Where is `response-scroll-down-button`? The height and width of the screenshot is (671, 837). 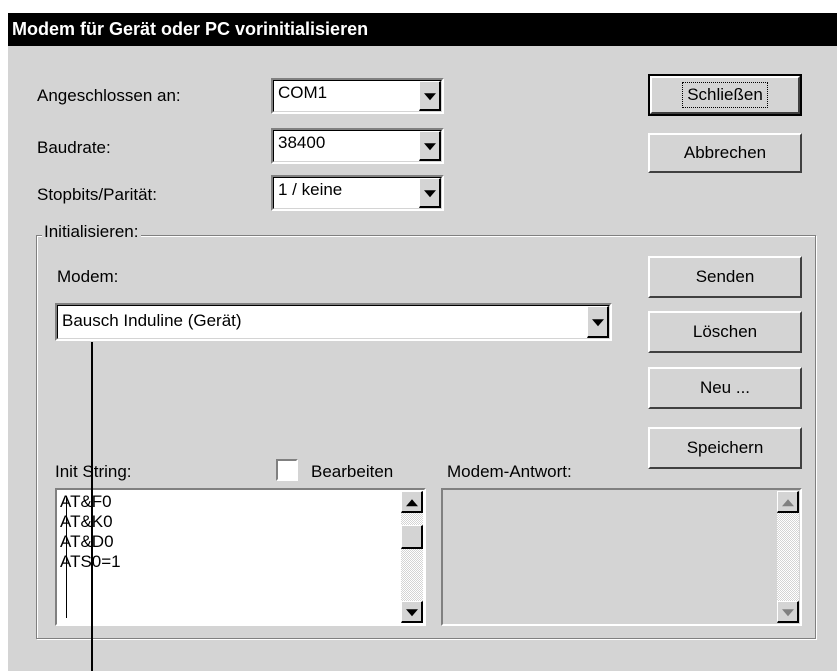
response-scroll-down-button is located at coordinates (788, 612).